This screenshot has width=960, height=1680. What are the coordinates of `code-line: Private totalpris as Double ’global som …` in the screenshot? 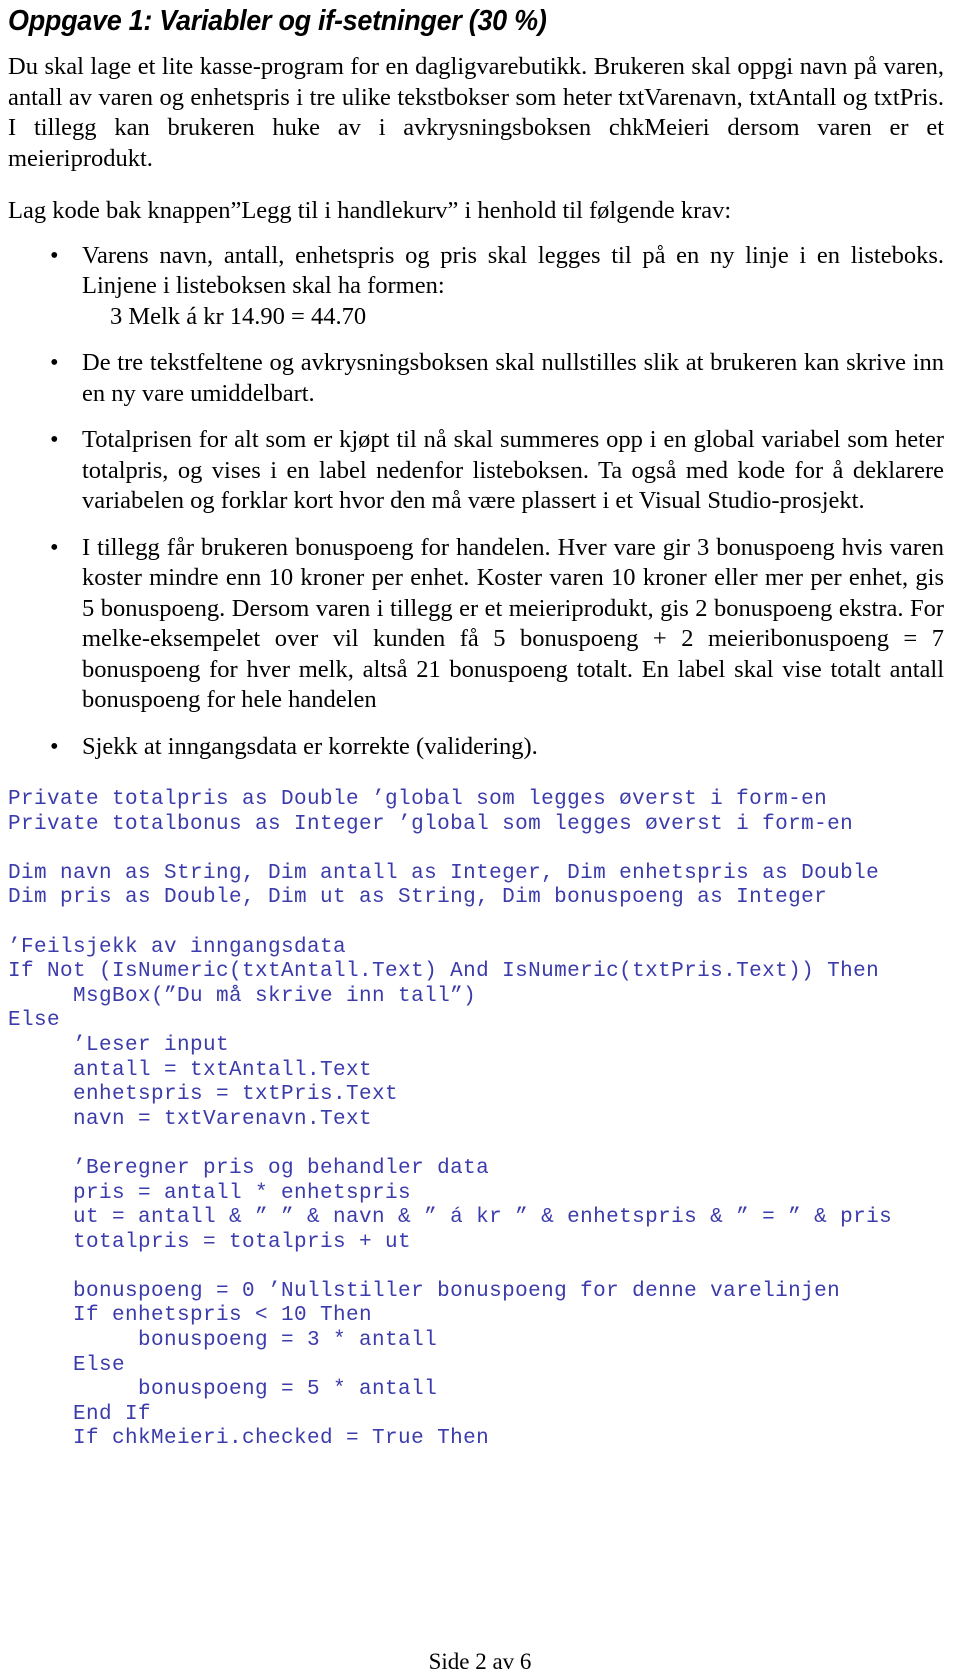 It's located at (418, 799).